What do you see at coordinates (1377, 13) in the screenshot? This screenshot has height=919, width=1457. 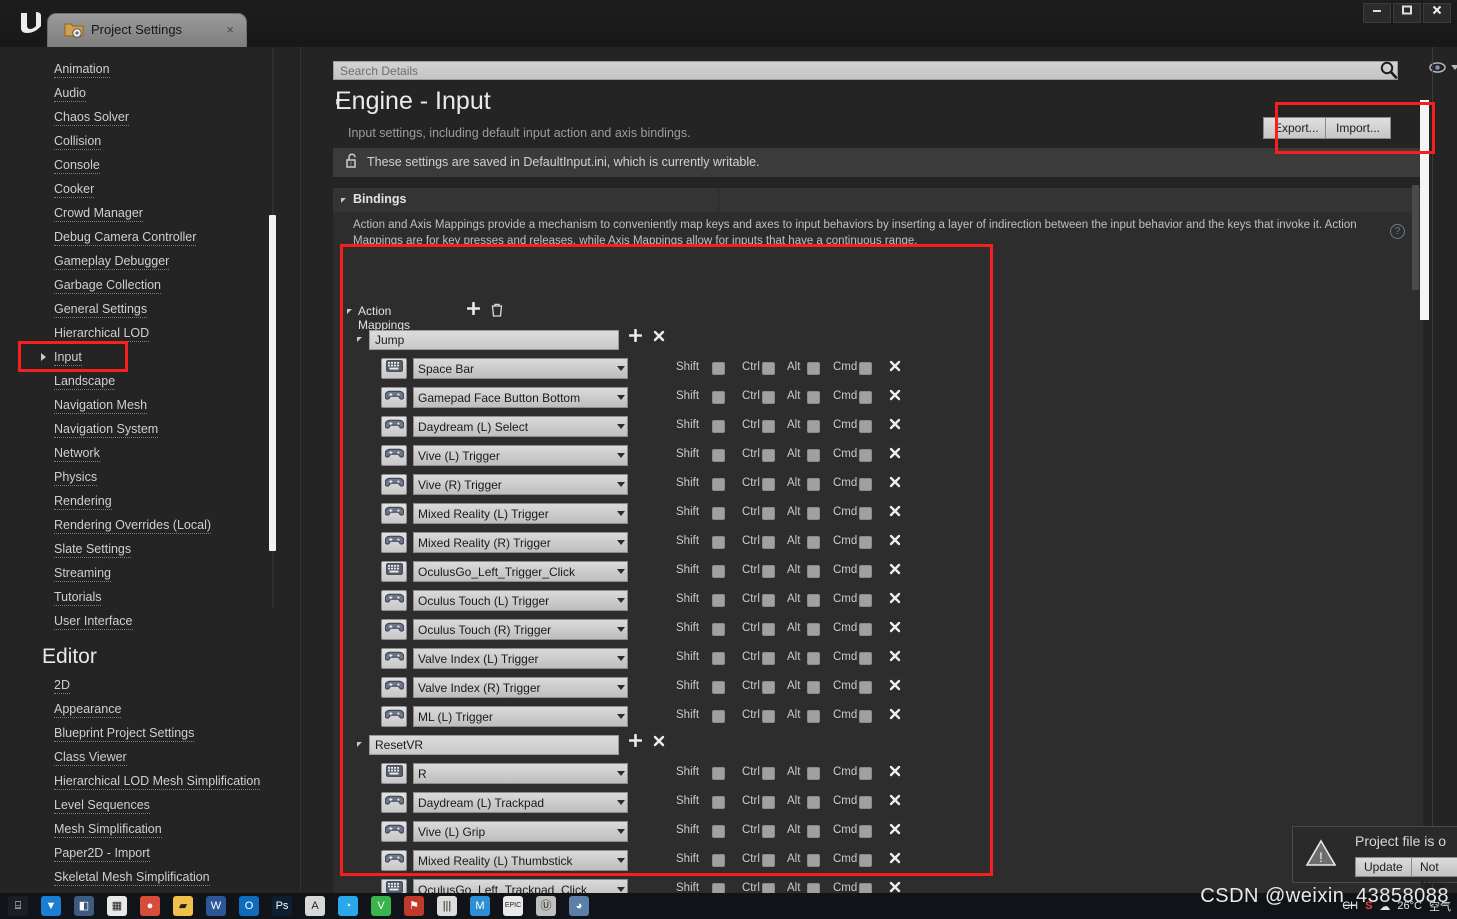 I see `minimize-button` at bounding box center [1377, 13].